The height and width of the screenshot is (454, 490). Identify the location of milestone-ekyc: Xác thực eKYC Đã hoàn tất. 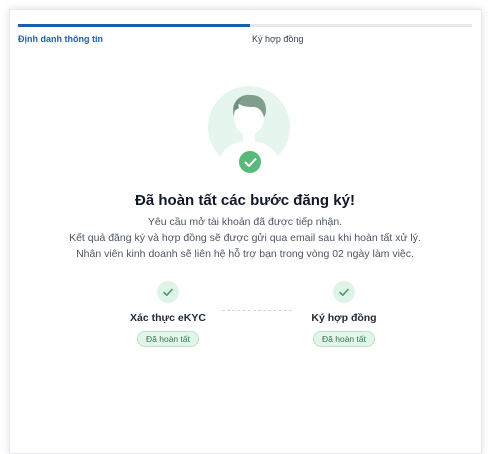
(168, 314).